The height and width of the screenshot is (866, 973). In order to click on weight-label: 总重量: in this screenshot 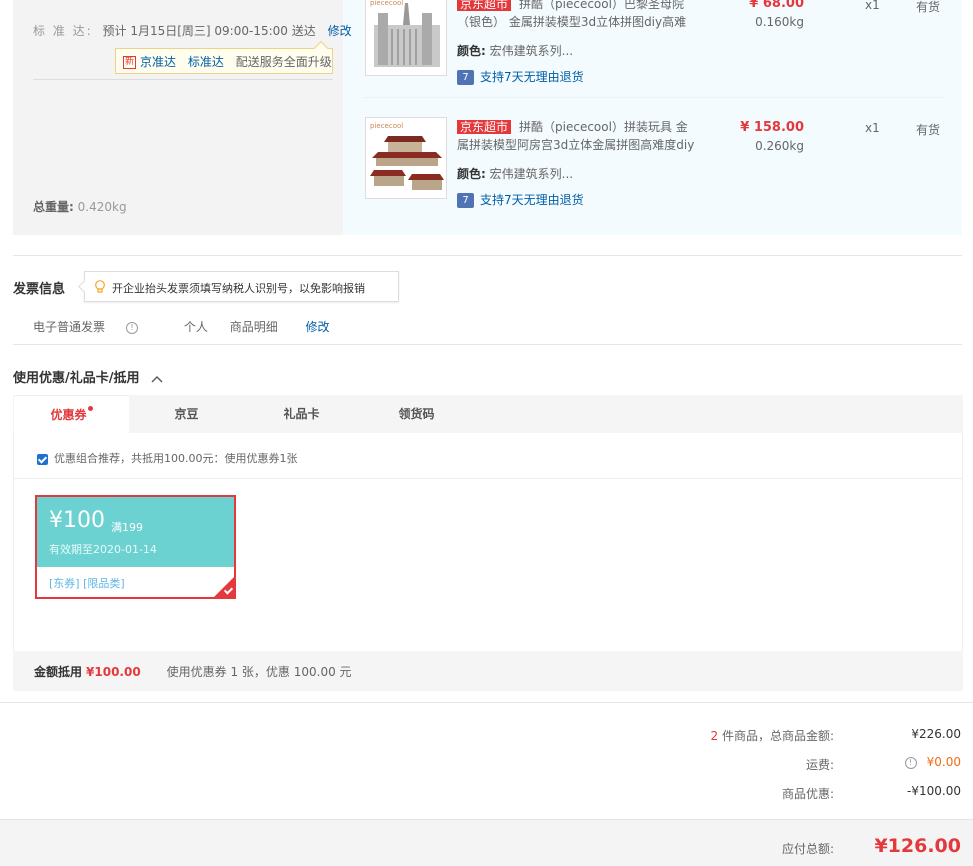, I will do `click(53, 207)`.